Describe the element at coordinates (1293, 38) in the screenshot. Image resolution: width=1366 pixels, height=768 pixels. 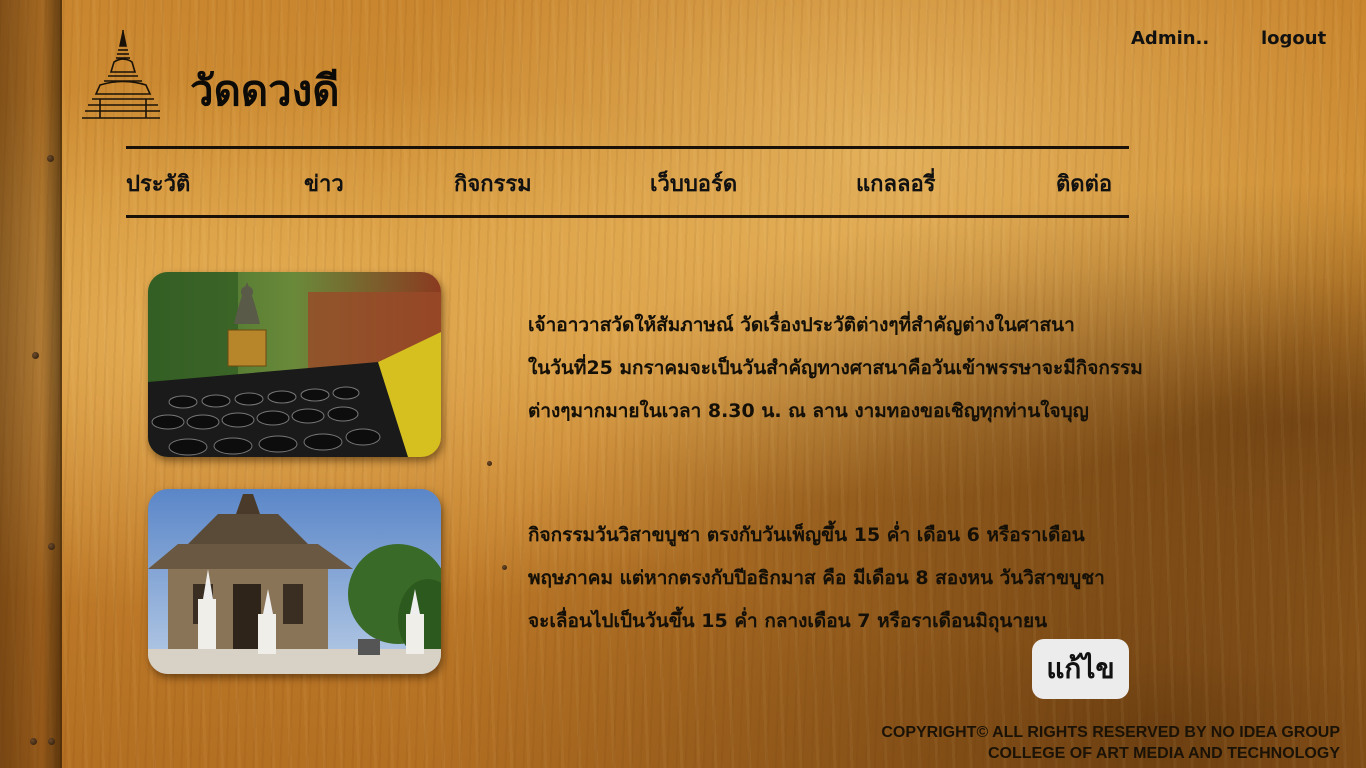
I see `logout-link: logout` at that location.